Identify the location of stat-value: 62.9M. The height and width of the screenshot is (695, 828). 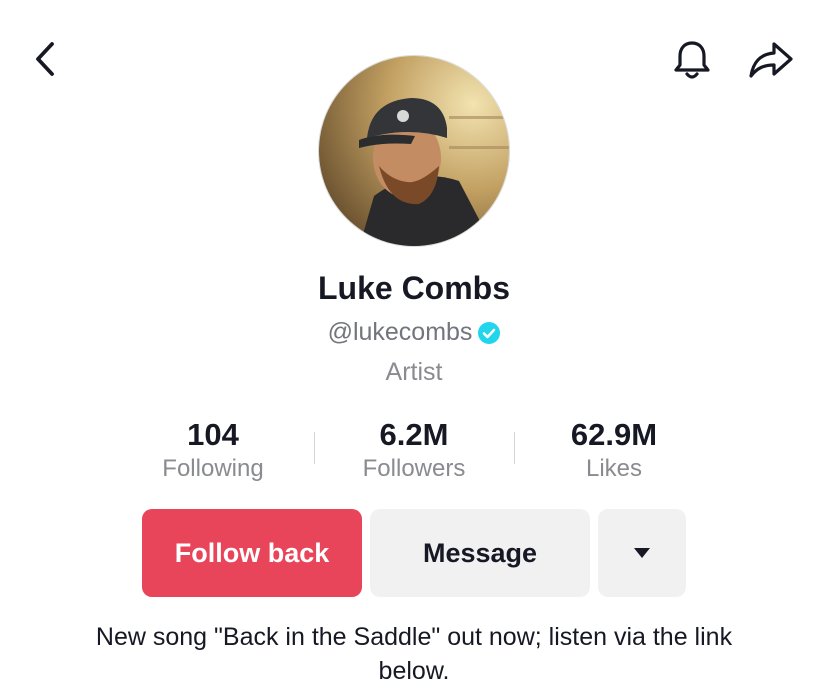
(614, 434).